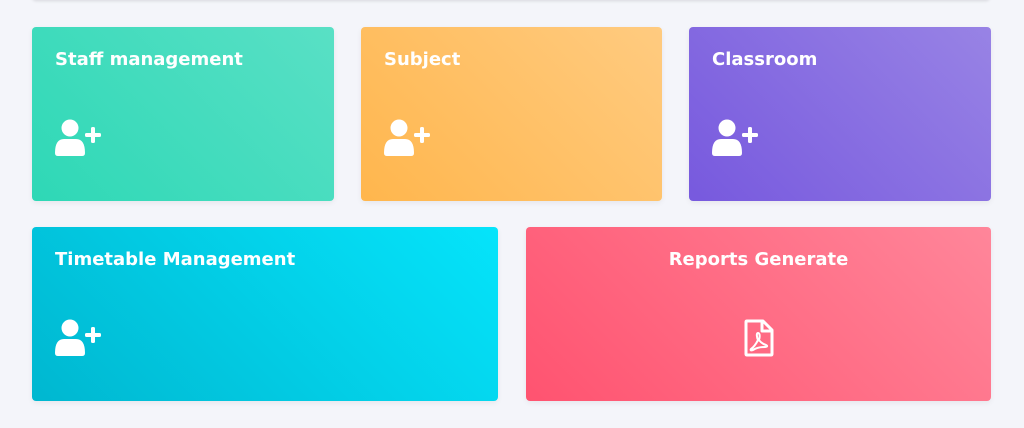  Describe the element at coordinates (765, 59) in the screenshot. I see `card-title: Classroom` at that location.